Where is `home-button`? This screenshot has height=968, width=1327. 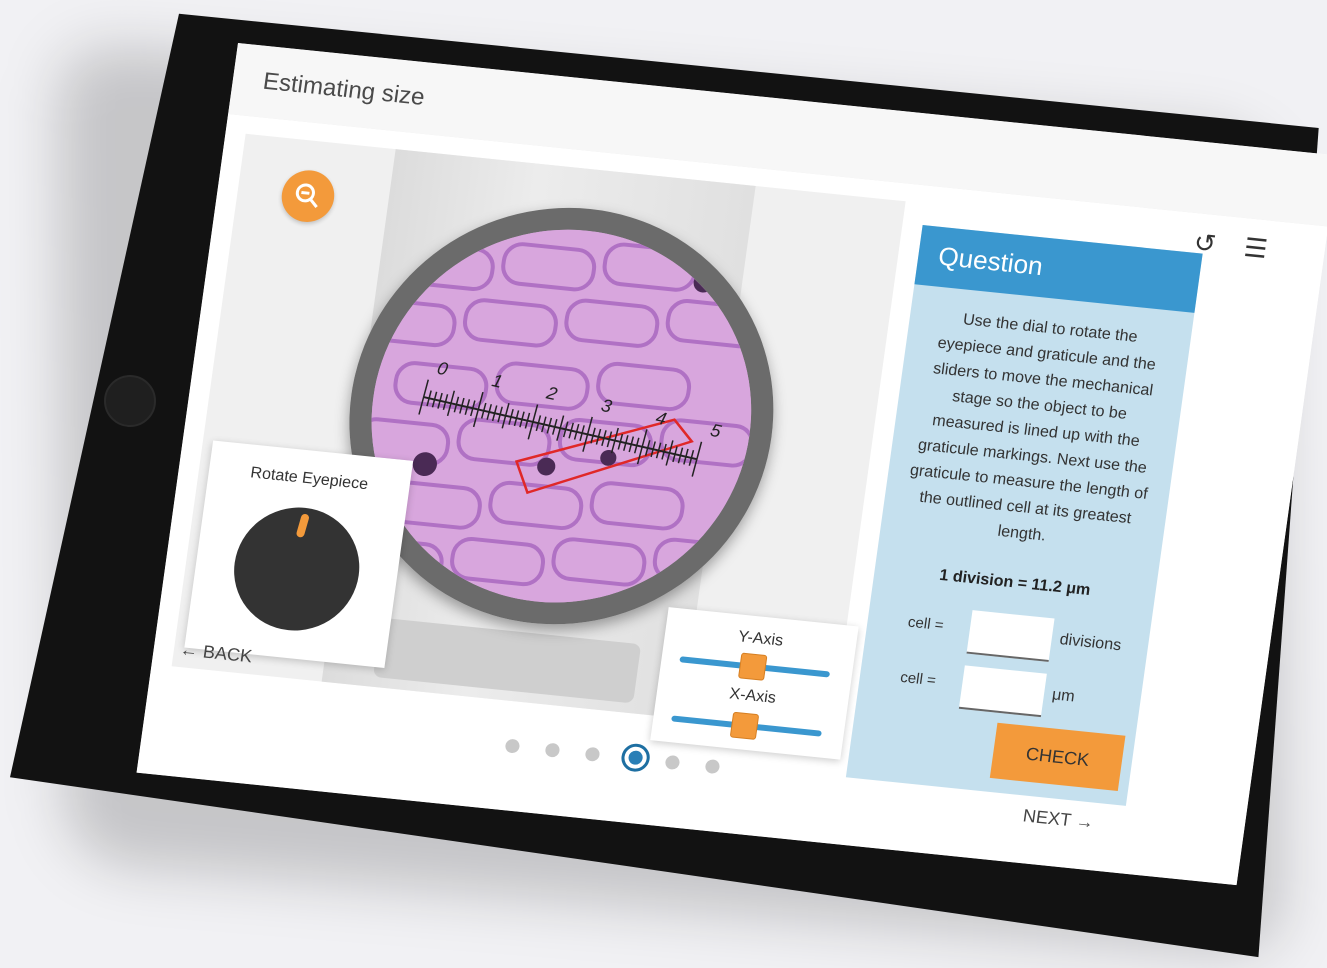 home-button is located at coordinates (130, 401).